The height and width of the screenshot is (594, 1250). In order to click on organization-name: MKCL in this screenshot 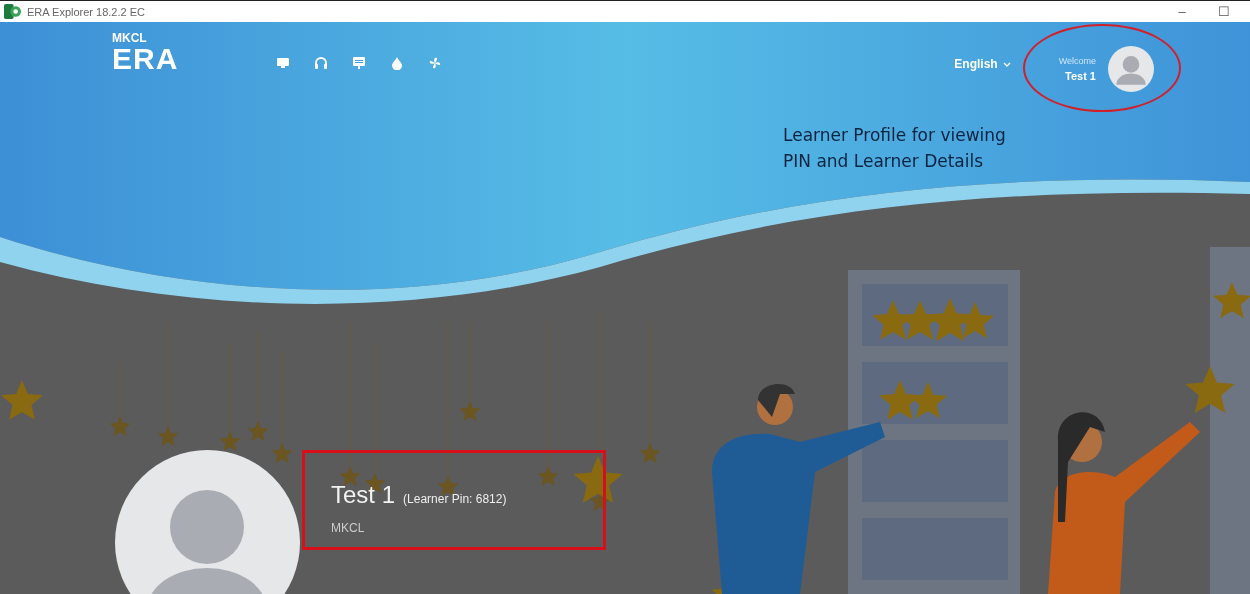, I will do `click(348, 528)`.